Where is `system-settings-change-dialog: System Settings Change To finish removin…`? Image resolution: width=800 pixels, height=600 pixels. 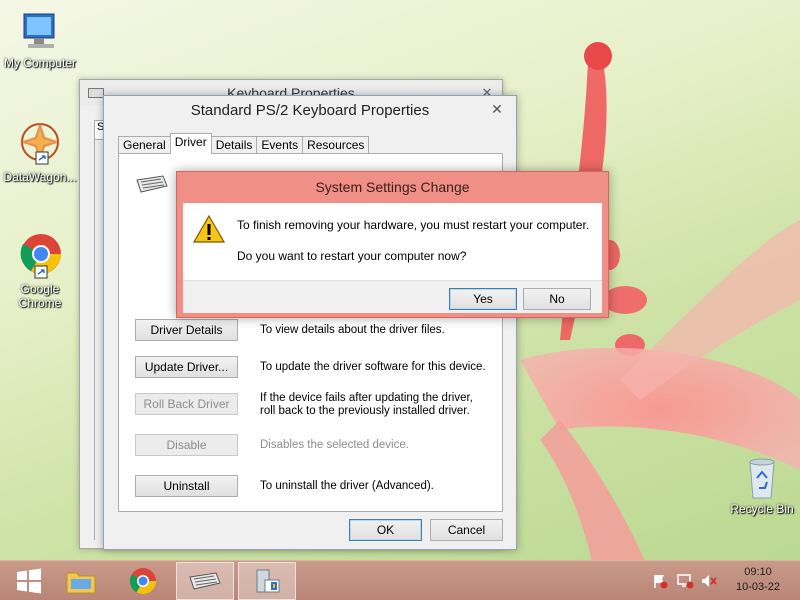 system-settings-change-dialog: System Settings Change To finish removin… is located at coordinates (392, 244).